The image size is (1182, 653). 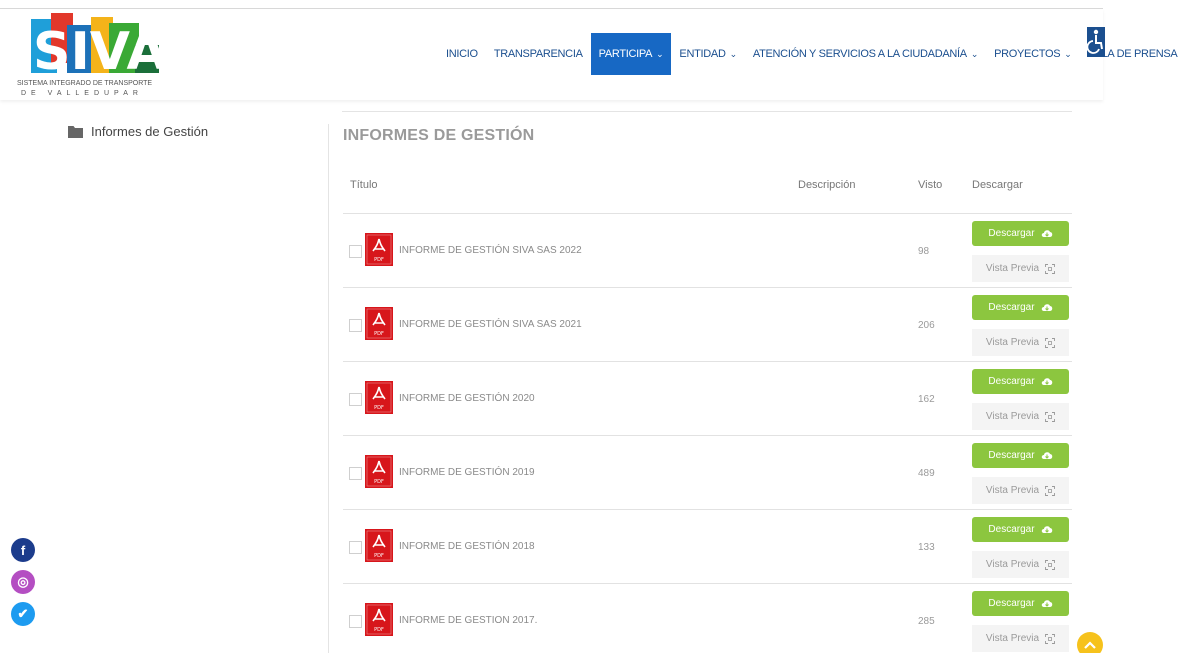 What do you see at coordinates (1090, 642) in the screenshot?
I see `scroll-top-button` at bounding box center [1090, 642].